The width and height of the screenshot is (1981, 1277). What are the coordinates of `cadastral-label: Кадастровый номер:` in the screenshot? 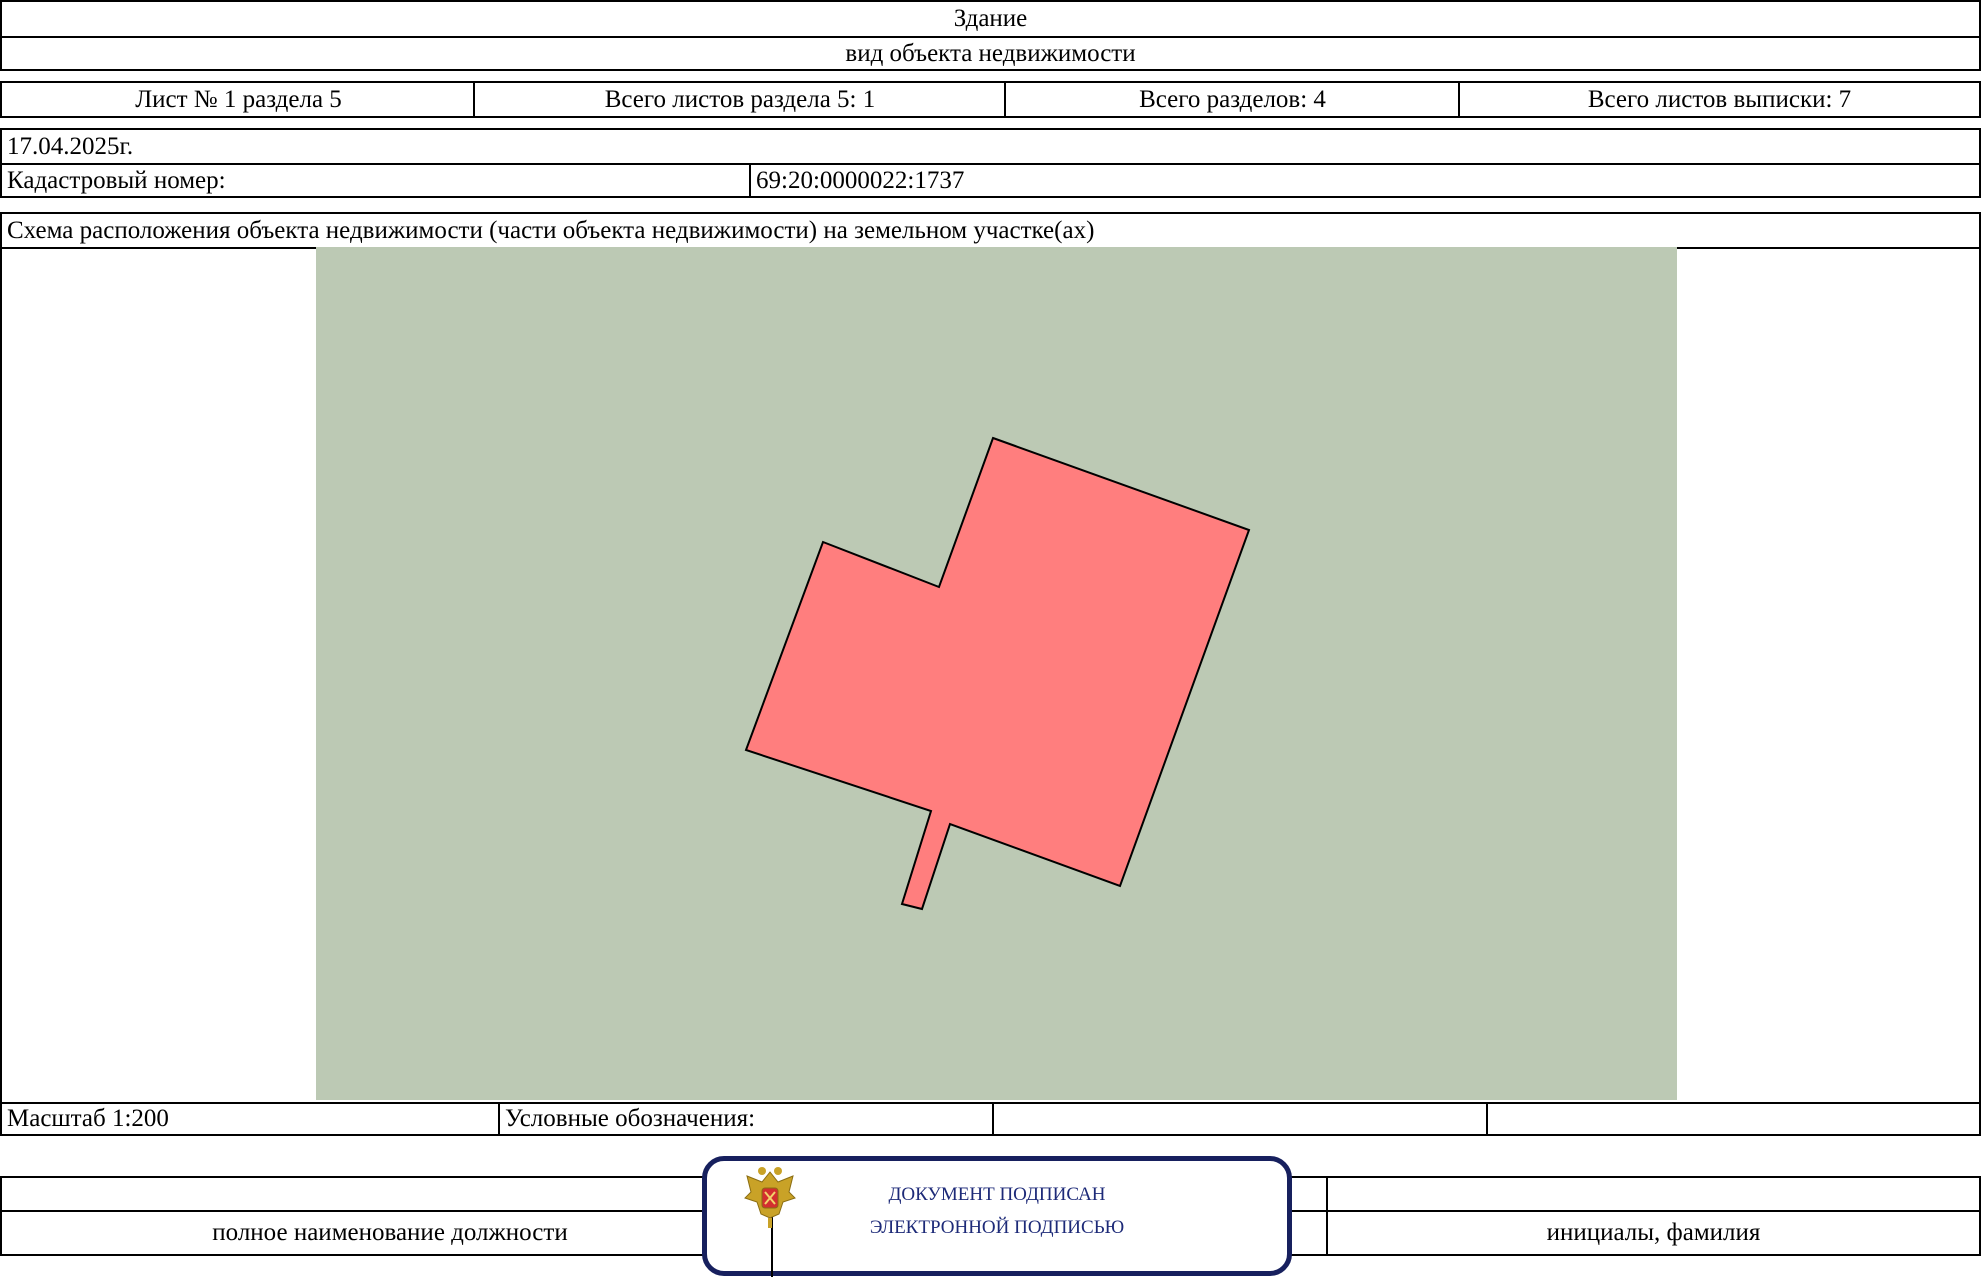 It's located at (116, 180).